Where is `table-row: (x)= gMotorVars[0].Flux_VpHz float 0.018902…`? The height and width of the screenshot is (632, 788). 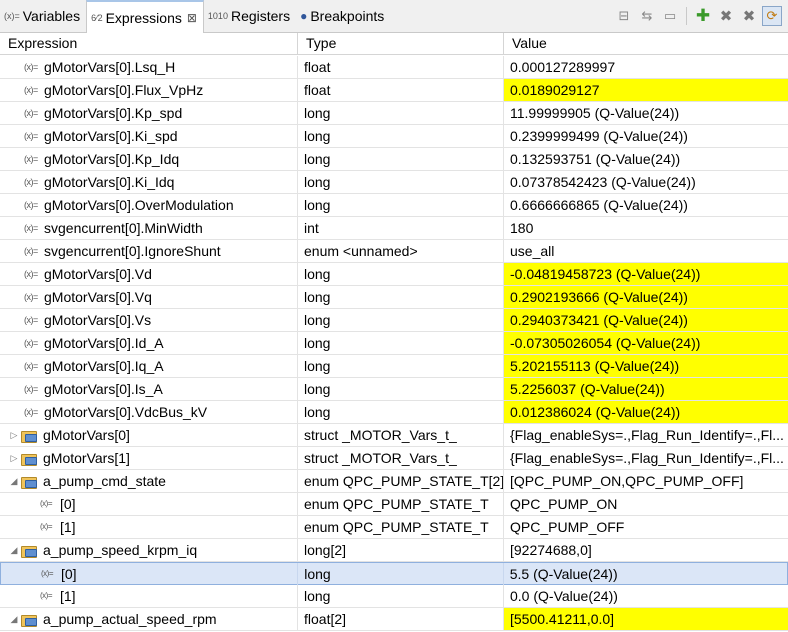
table-row: (x)= gMotorVars[0].Flux_VpHz float 0.018902… is located at coordinates (394, 90).